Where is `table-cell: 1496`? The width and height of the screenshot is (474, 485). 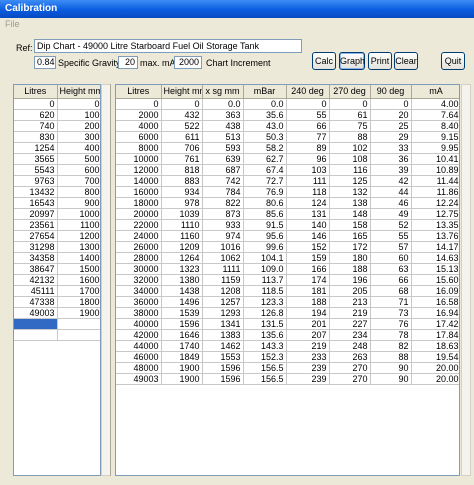
table-cell: 1496 is located at coordinates (182, 302).